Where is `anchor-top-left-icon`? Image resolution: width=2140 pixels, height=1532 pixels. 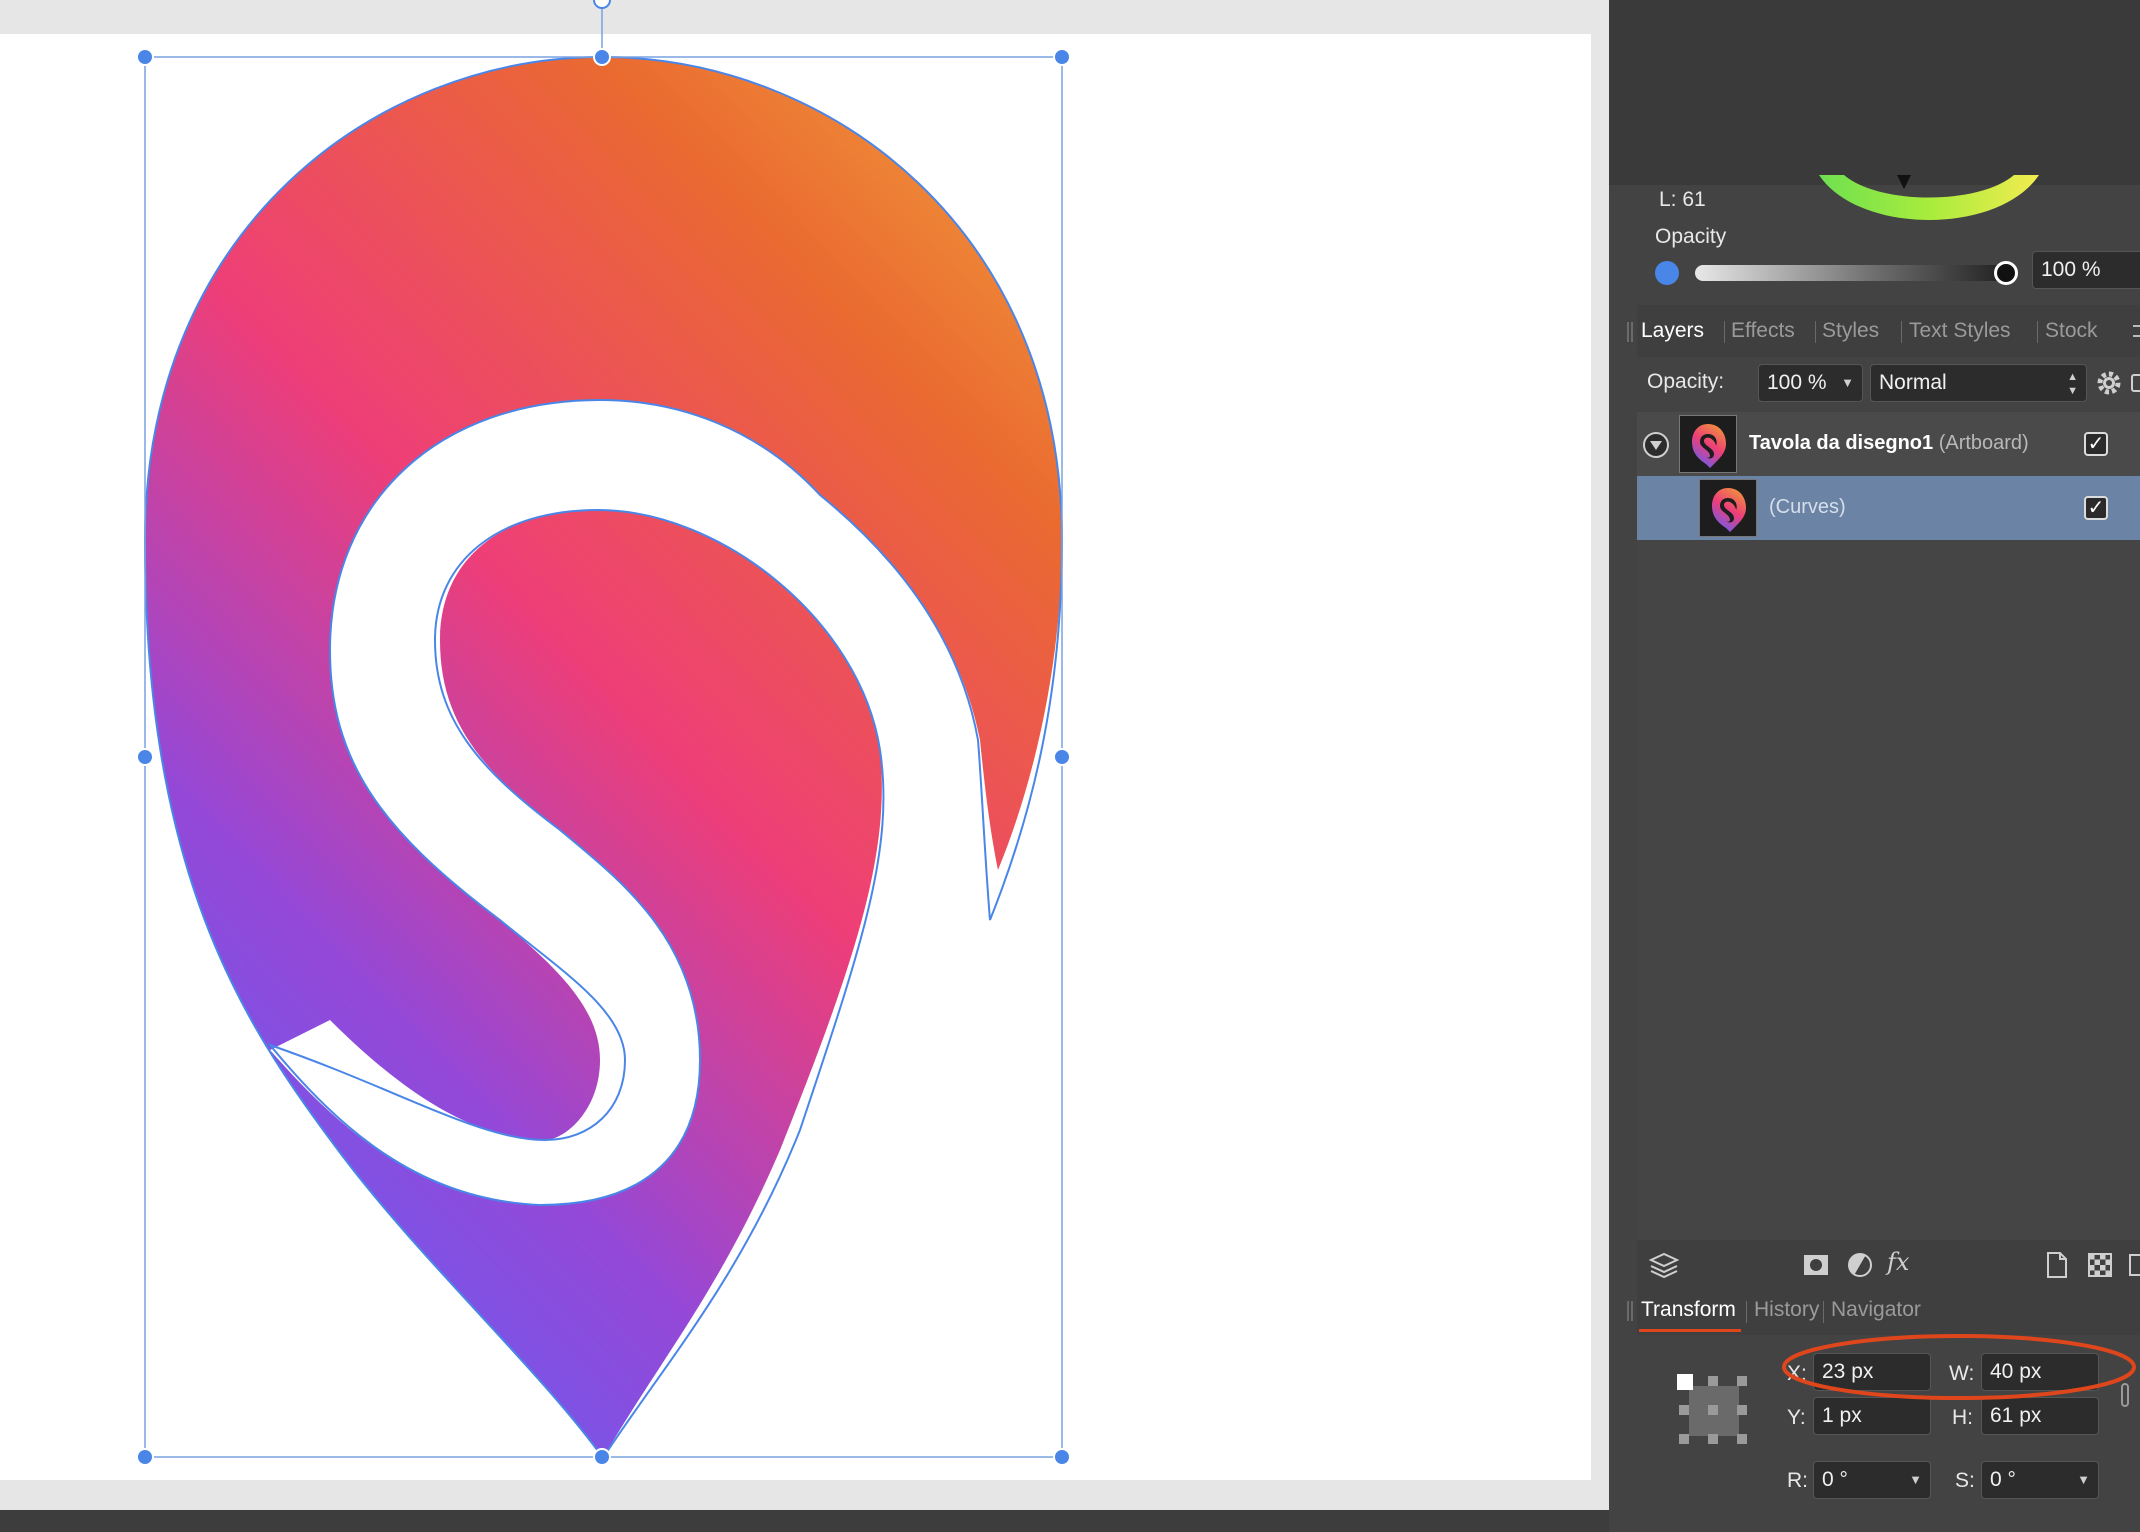
anchor-top-left-icon is located at coordinates (1685, 1382).